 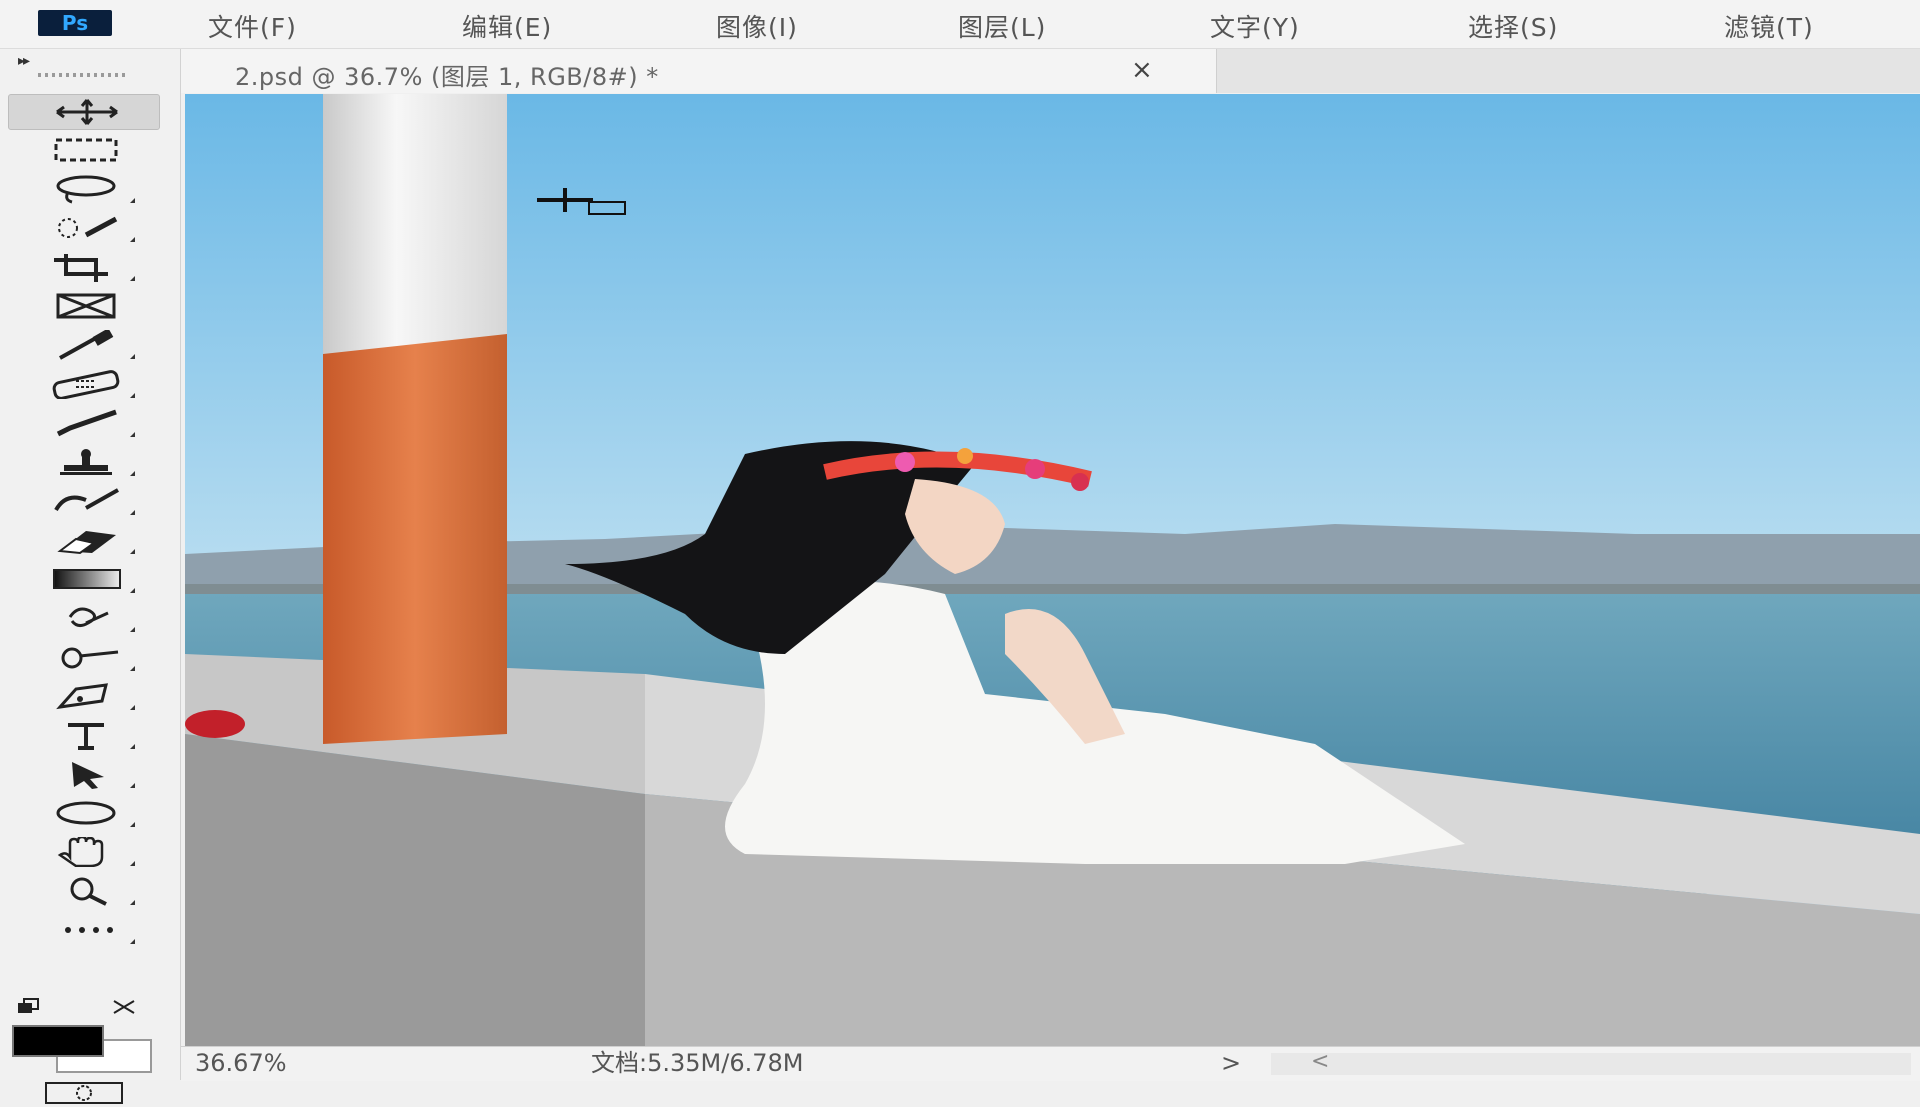 I want to click on gradient-tool, so click(x=83, y=579).